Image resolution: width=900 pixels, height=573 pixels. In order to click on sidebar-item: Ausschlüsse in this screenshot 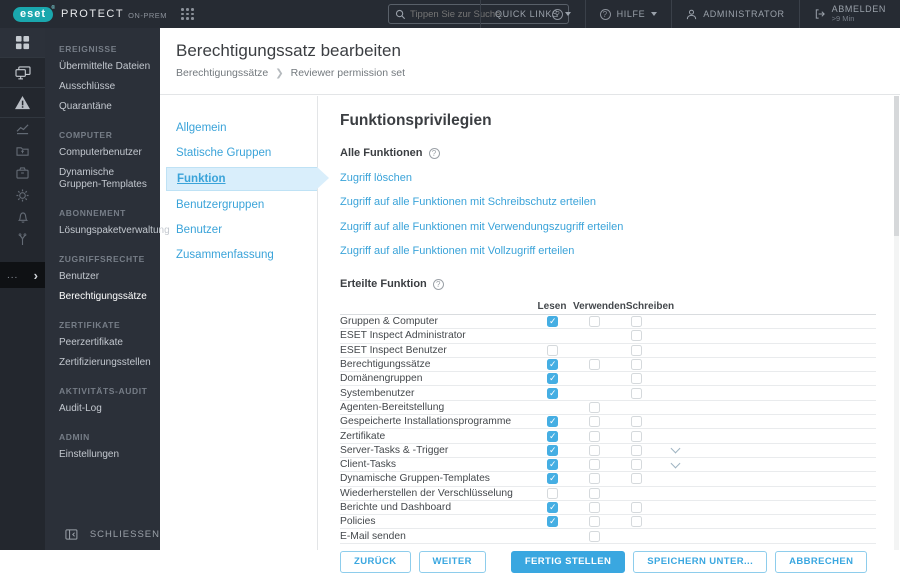, I will do `click(105, 87)`.